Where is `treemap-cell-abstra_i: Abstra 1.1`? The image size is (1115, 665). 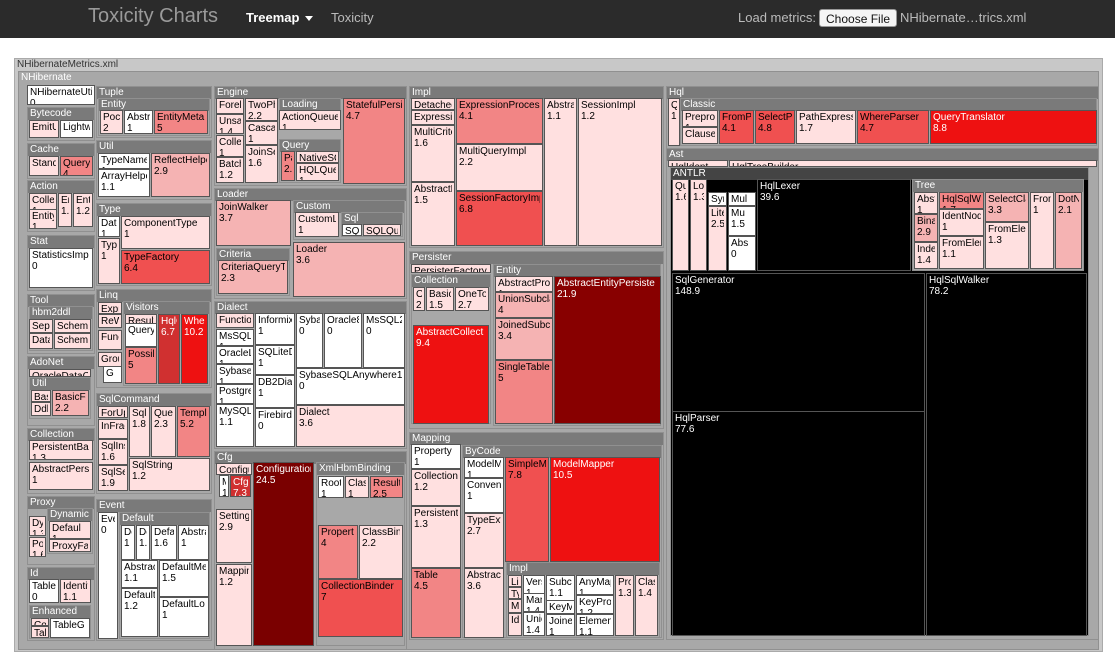
treemap-cell-abstra_i: Abstra 1.1 is located at coordinates (560, 172).